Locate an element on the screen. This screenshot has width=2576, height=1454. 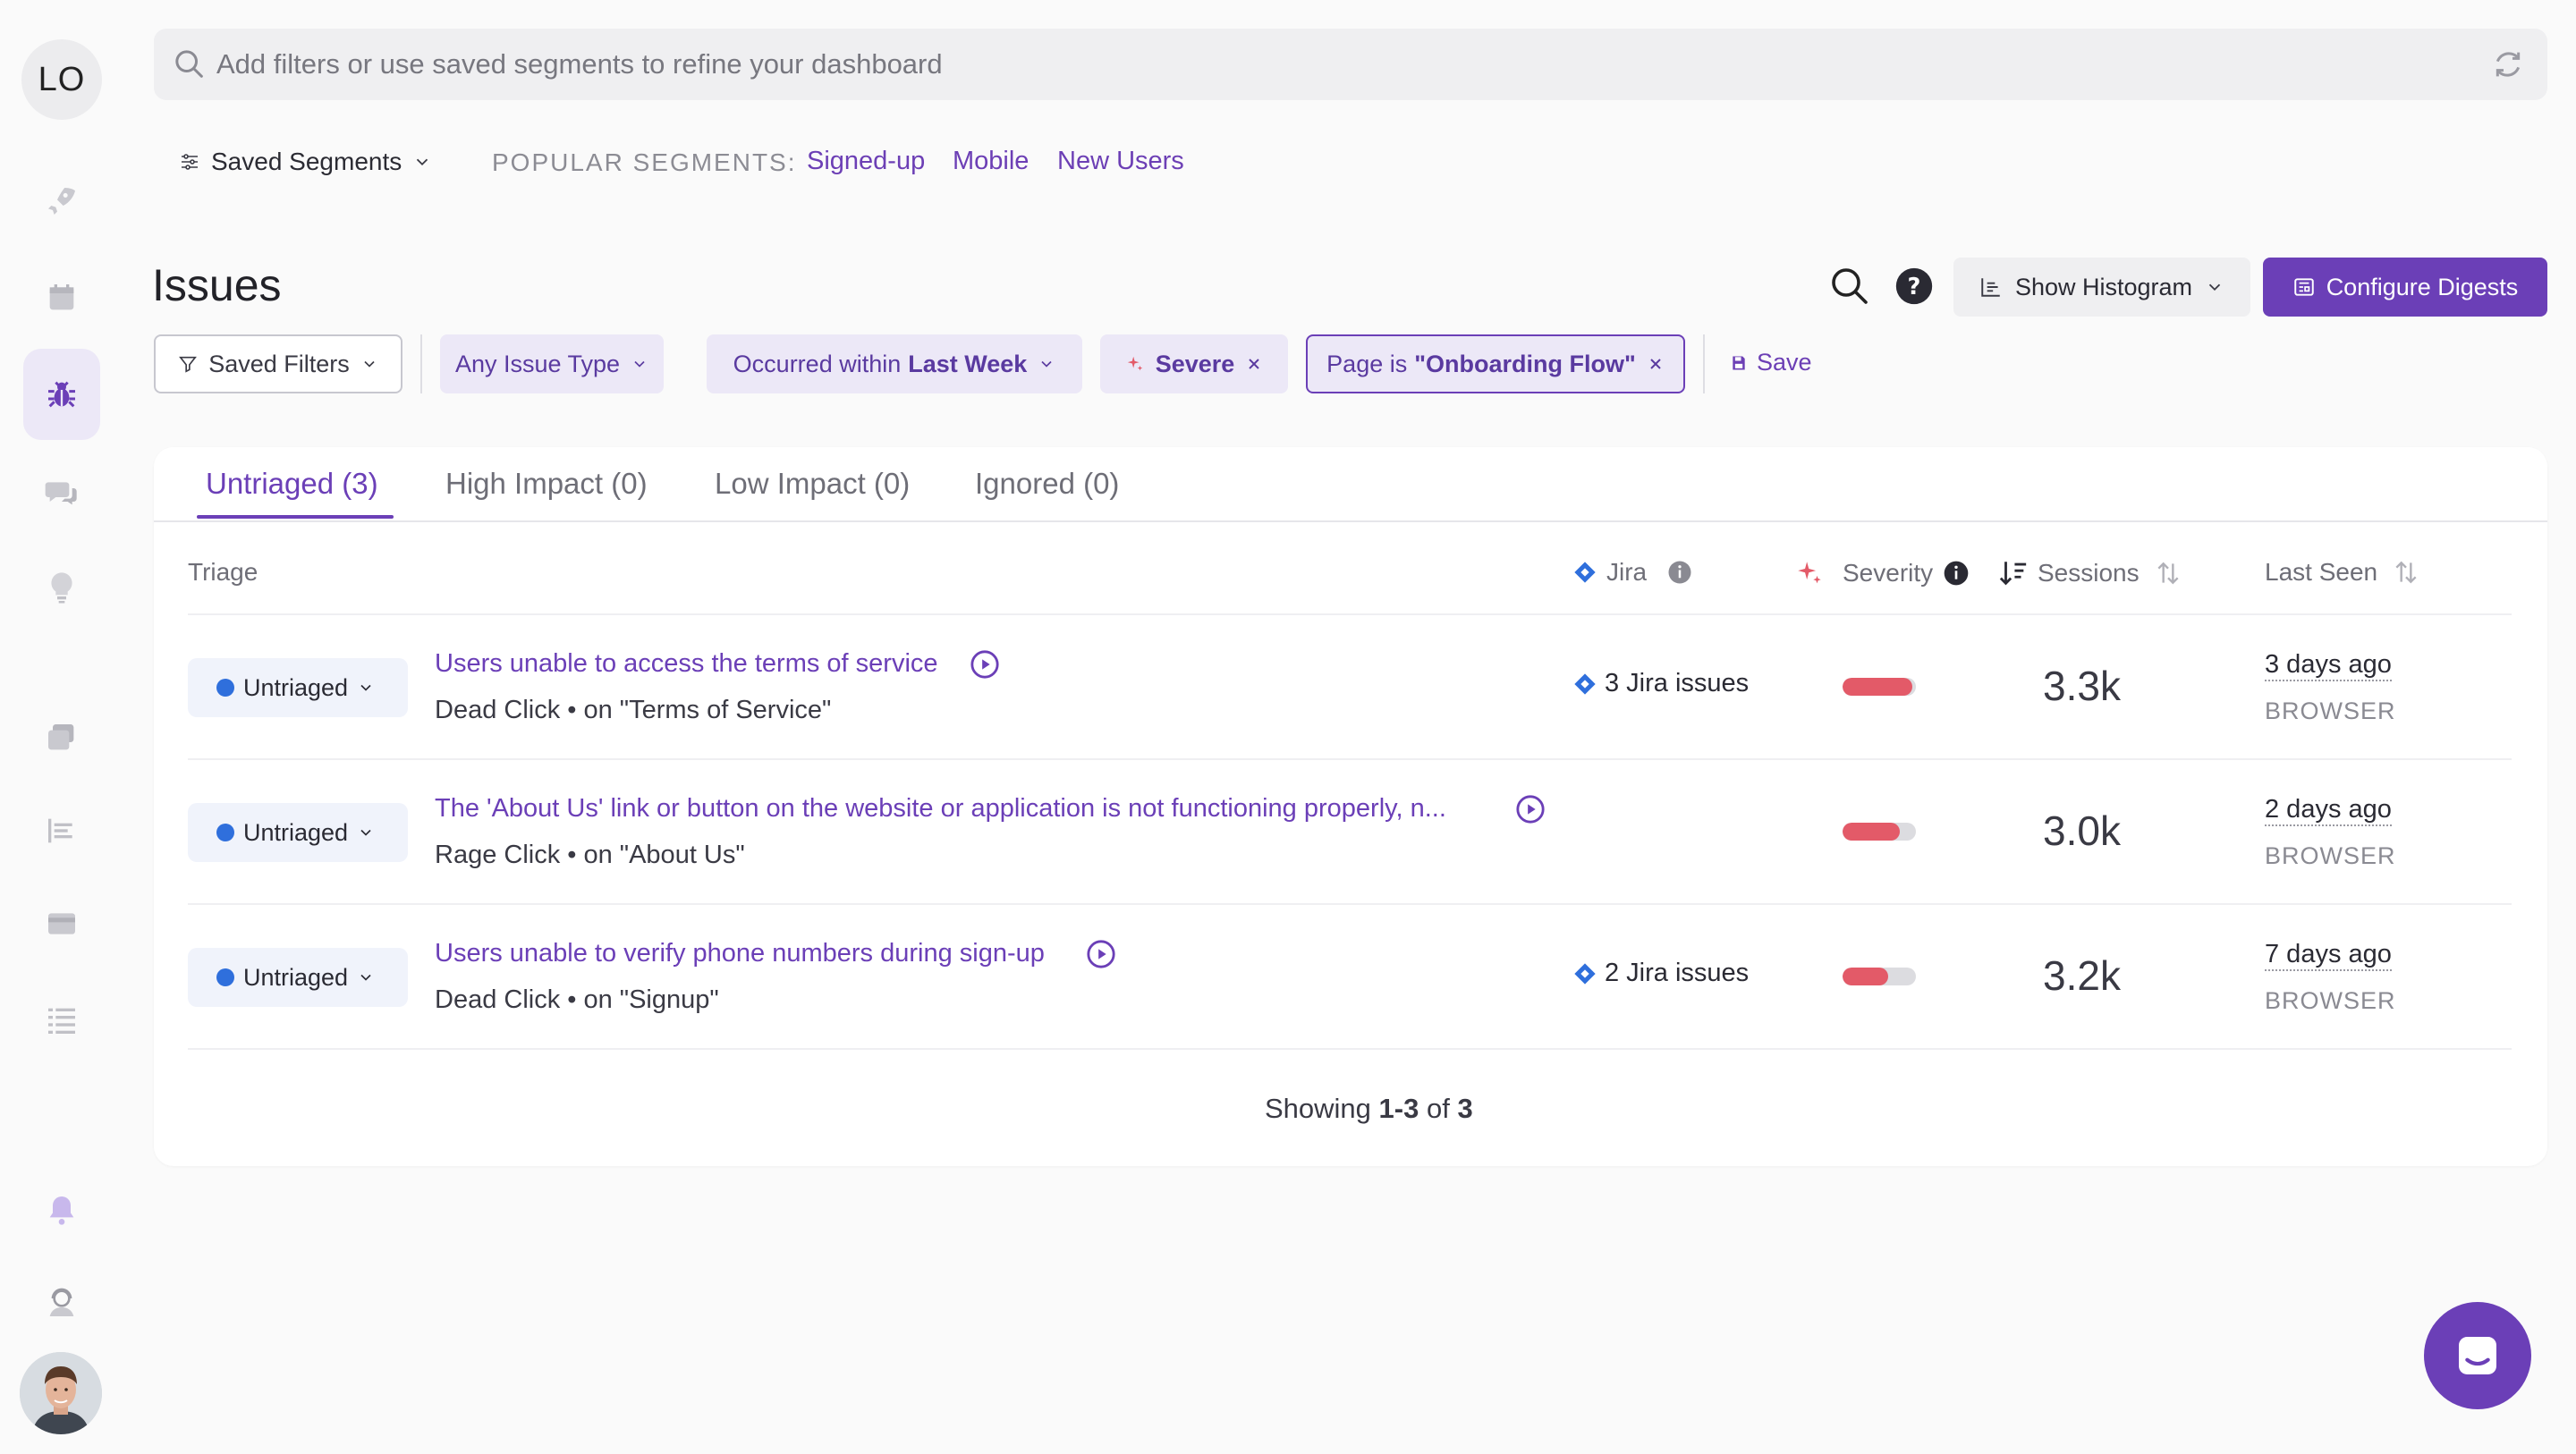
column-header-jira-label: Jira is located at coordinates (1627, 572).